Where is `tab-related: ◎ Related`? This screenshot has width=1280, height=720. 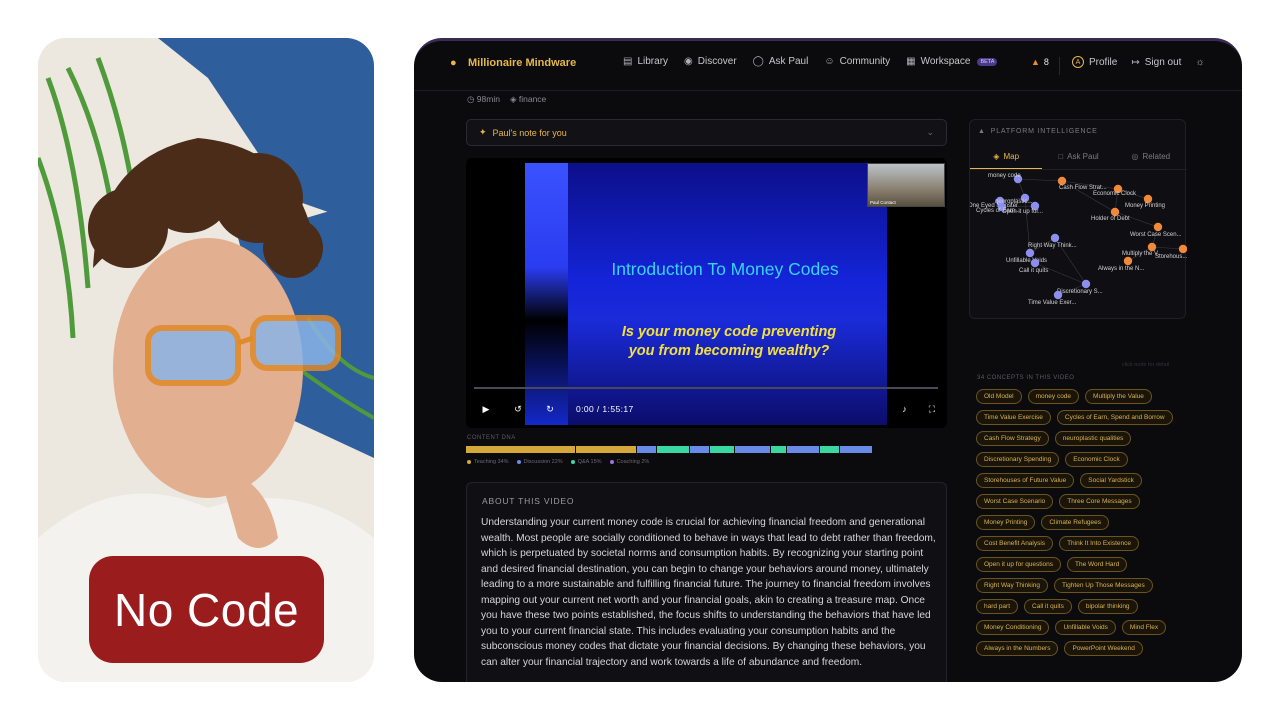 tab-related: ◎ Related is located at coordinates (1151, 156).